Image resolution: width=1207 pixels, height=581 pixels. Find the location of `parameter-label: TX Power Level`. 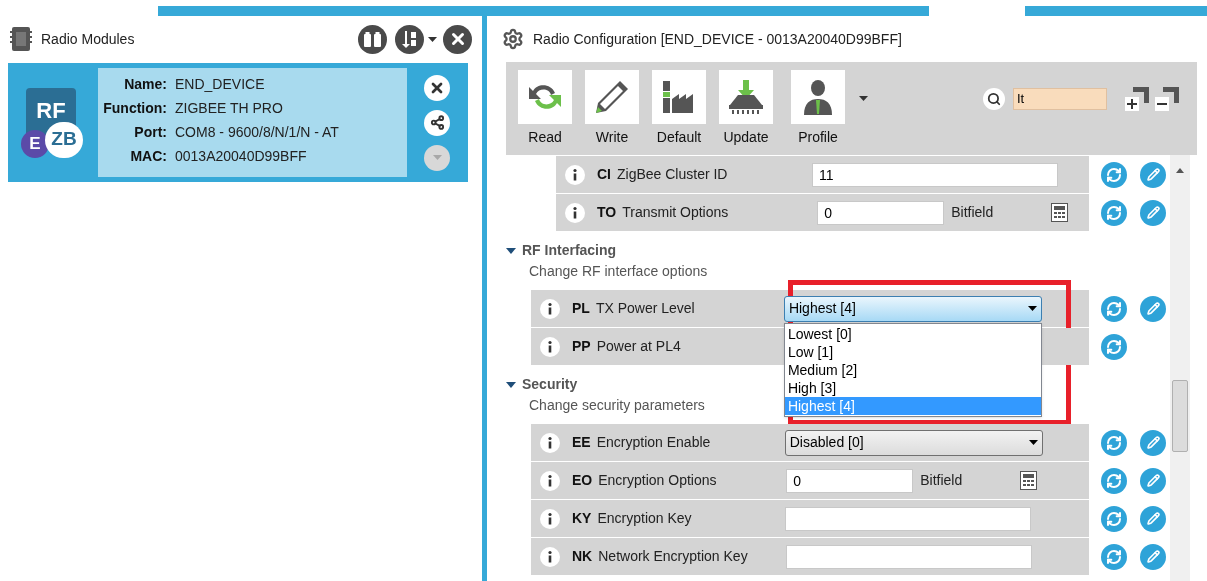

parameter-label: TX Power Level is located at coordinates (645, 308).